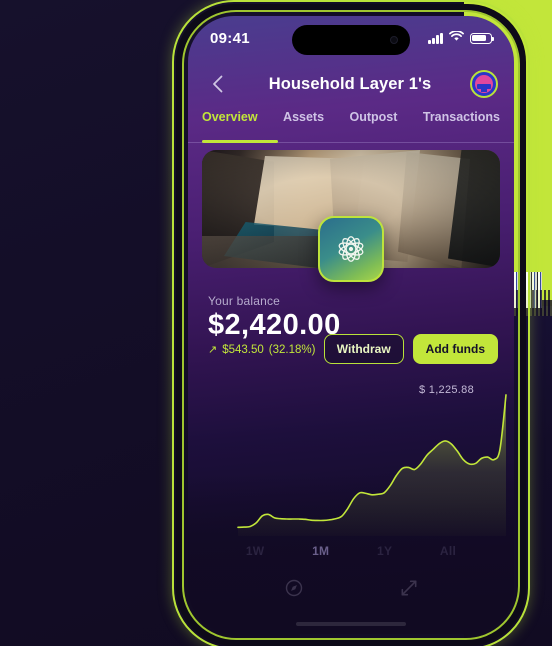 The width and height of the screenshot is (552, 646). I want to click on change-value: $543.50, so click(243, 350).